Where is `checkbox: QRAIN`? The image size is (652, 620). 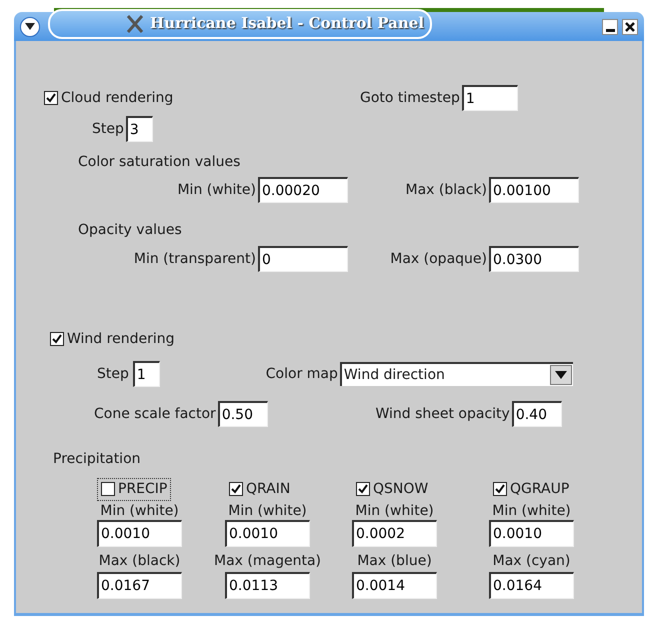 checkbox: QRAIN is located at coordinates (259, 489).